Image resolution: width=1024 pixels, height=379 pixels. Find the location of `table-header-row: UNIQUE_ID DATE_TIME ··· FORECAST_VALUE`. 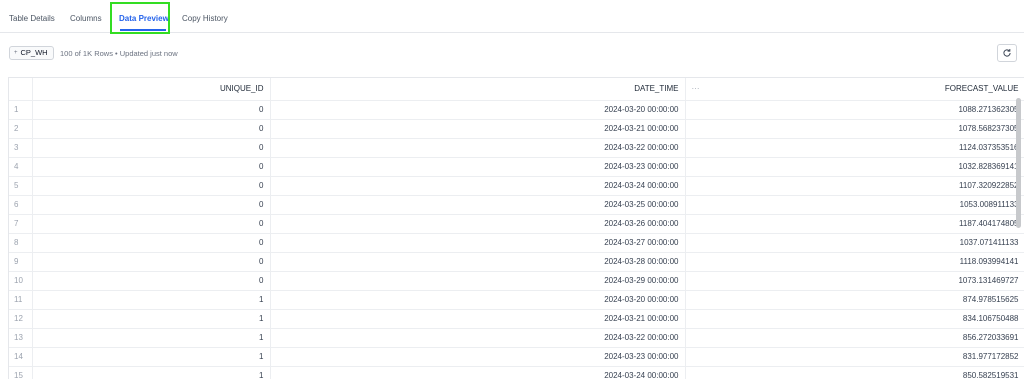

table-header-row: UNIQUE_ID DATE_TIME ··· FORECAST_VALUE is located at coordinates (516, 89).